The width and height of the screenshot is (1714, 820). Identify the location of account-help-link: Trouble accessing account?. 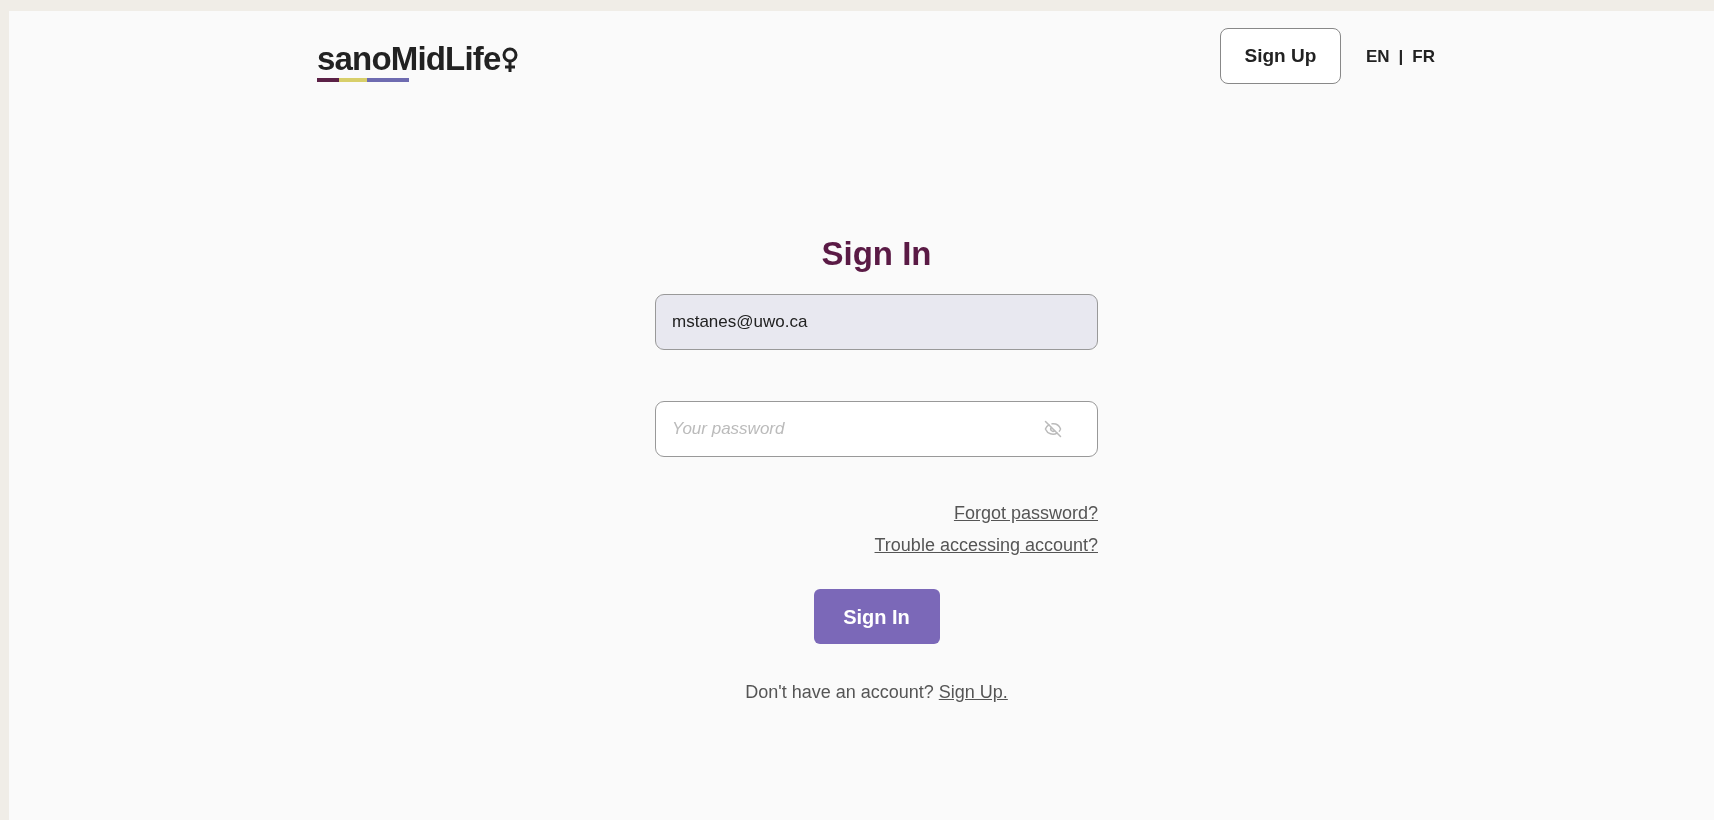
(986, 545).